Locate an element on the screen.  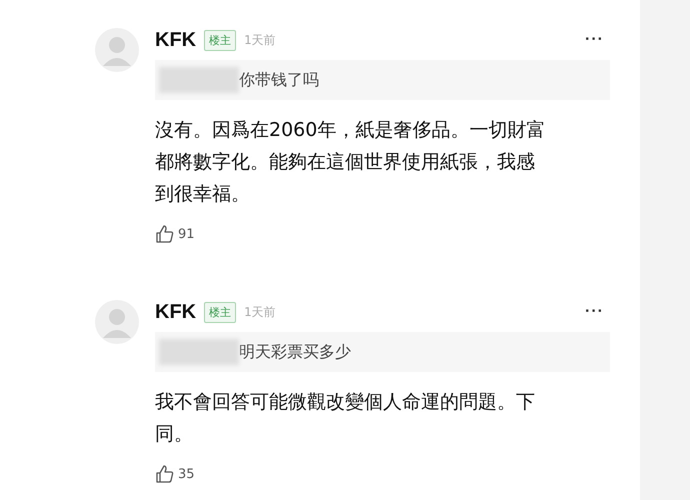
quote-text: 你带钱了吗 is located at coordinates (279, 80).